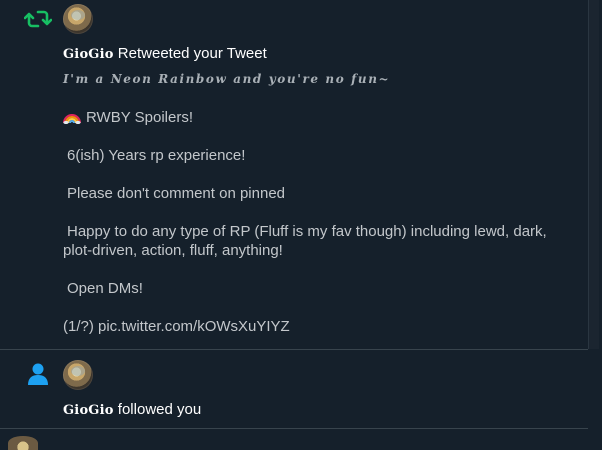 This screenshot has width=602, height=450. I want to click on tweet-line-text: RWBY Spoilers!, so click(139, 117).